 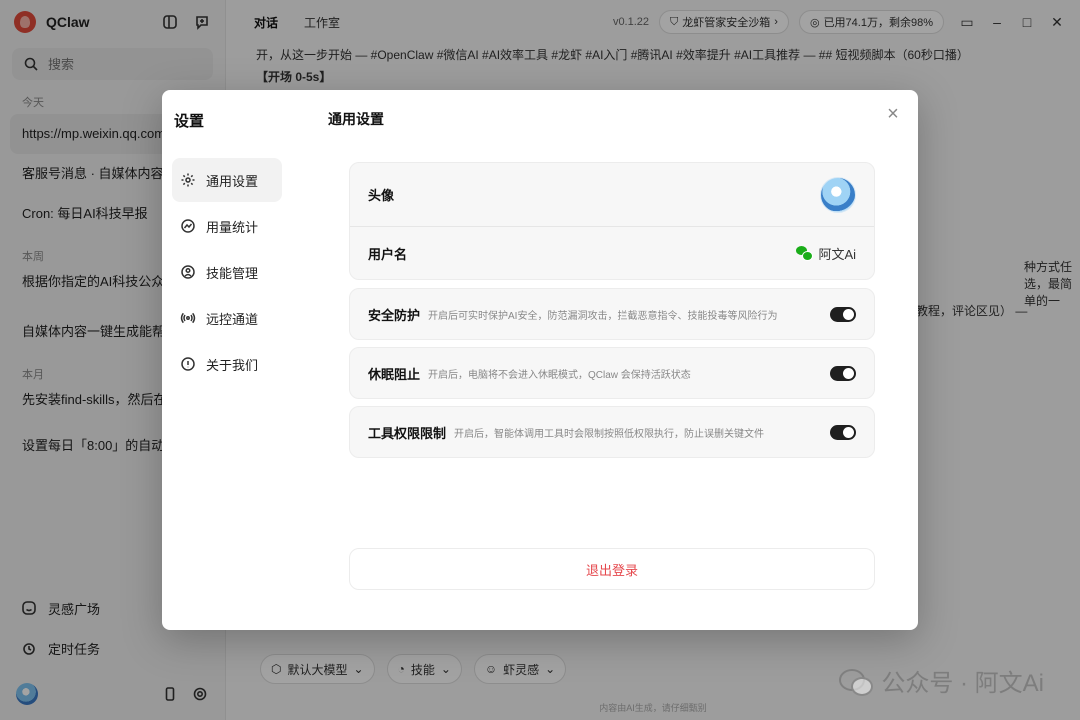 I want to click on settings-nav: 通用设置 用量统计 技能管理 远控通道 关于我们, so click(x=227, y=273).